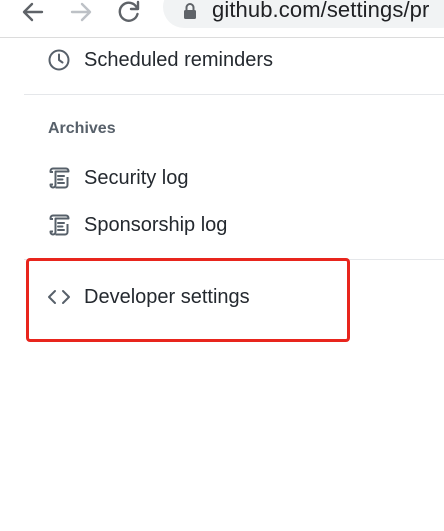  I want to click on reload-icon, so click(129, 11).